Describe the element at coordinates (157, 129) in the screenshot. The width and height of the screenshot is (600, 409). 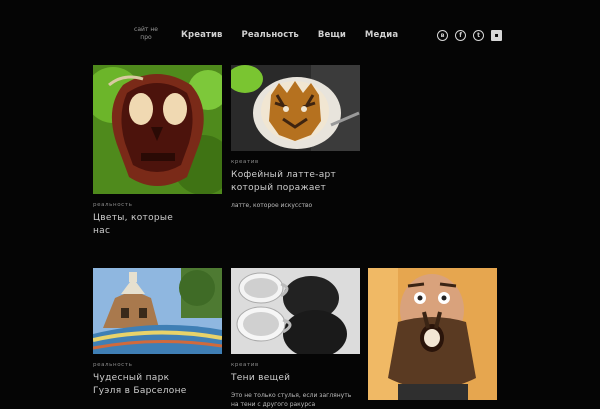
I see `article-thumbnail-flower` at that location.